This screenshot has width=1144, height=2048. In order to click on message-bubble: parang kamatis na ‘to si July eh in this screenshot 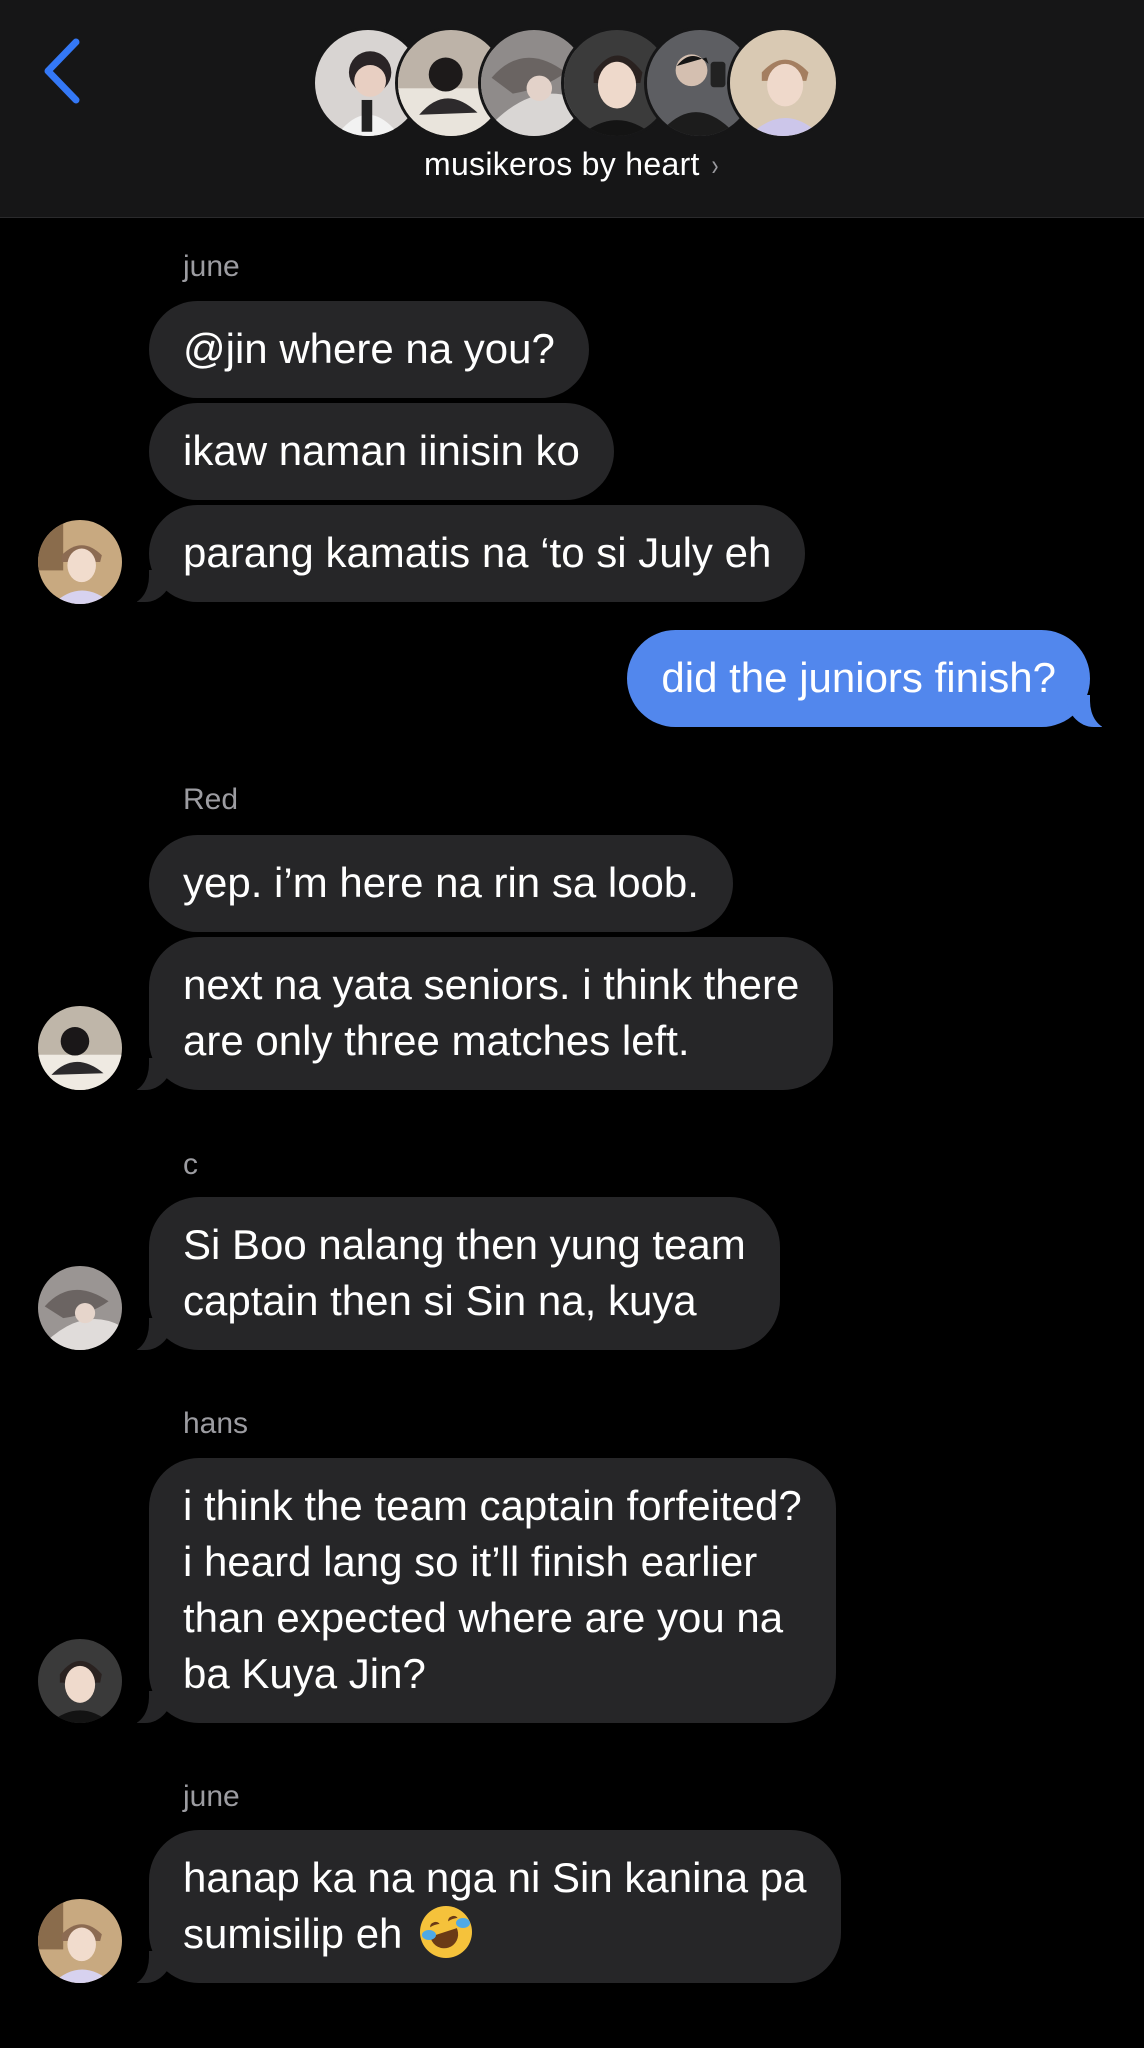, I will do `click(462, 554)`.